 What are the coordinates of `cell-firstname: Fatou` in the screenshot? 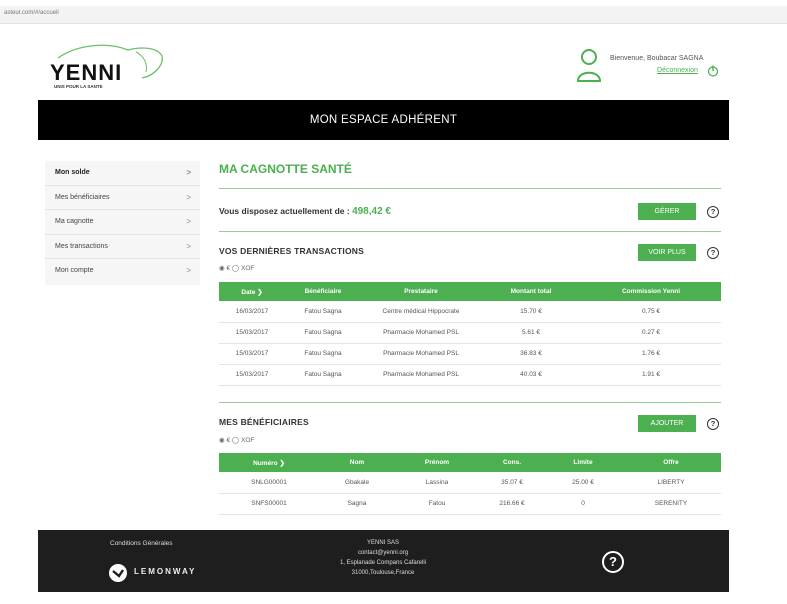 It's located at (437, 504).